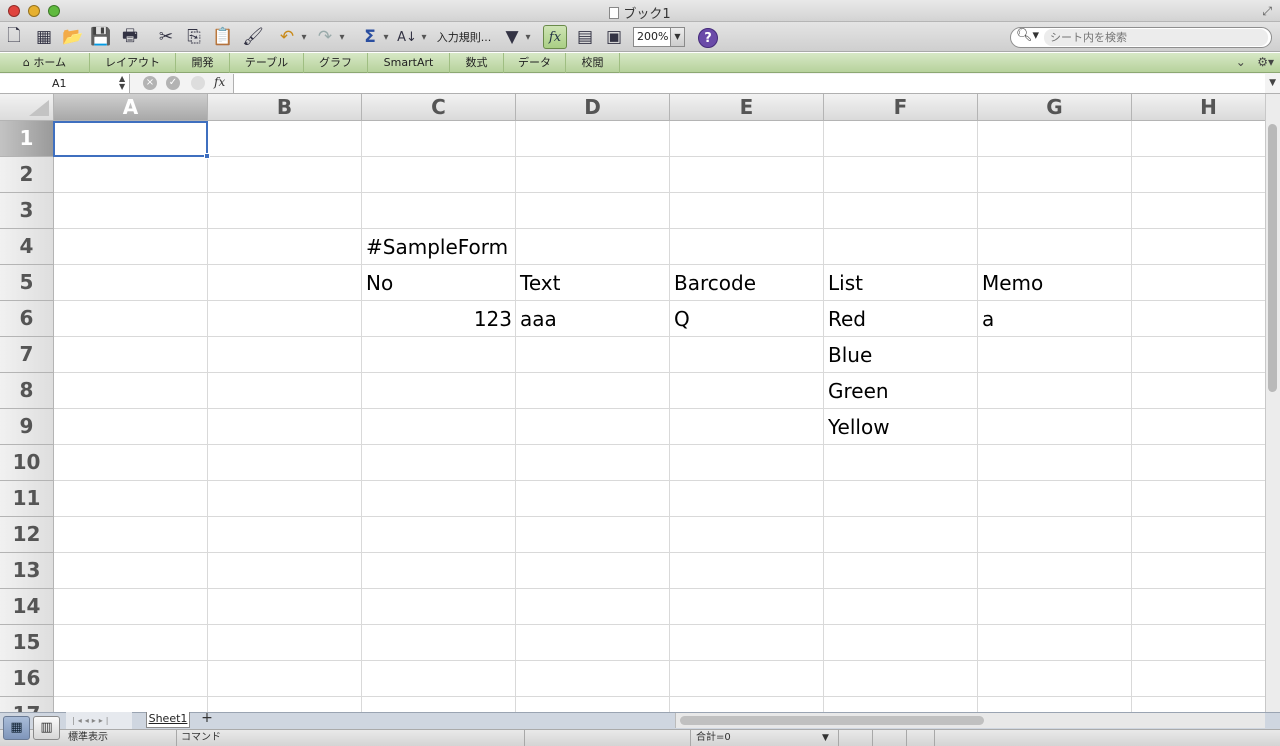 This screenshot has height=746, width=1280. I want to click on fill-handle, so click(207, 156).